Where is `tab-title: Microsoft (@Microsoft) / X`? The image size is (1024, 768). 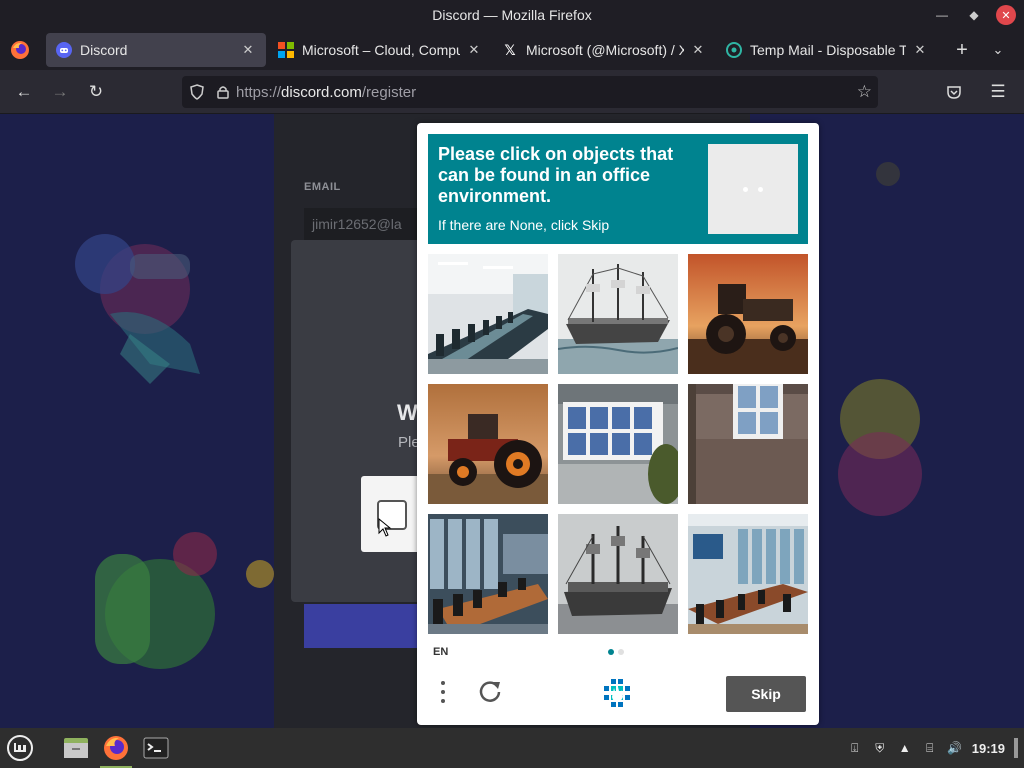
tab-title: Microsoft (@Microsoft) / X is located at coordinates (605, 50).